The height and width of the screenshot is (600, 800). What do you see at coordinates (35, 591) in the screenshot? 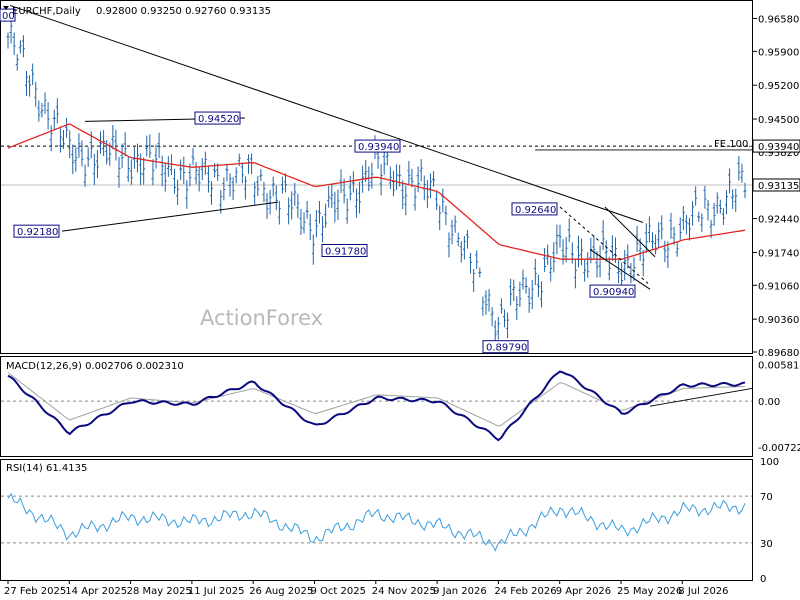
I see `x-axis-label: 27 Feb 2025` at bounding box center [35, 591].